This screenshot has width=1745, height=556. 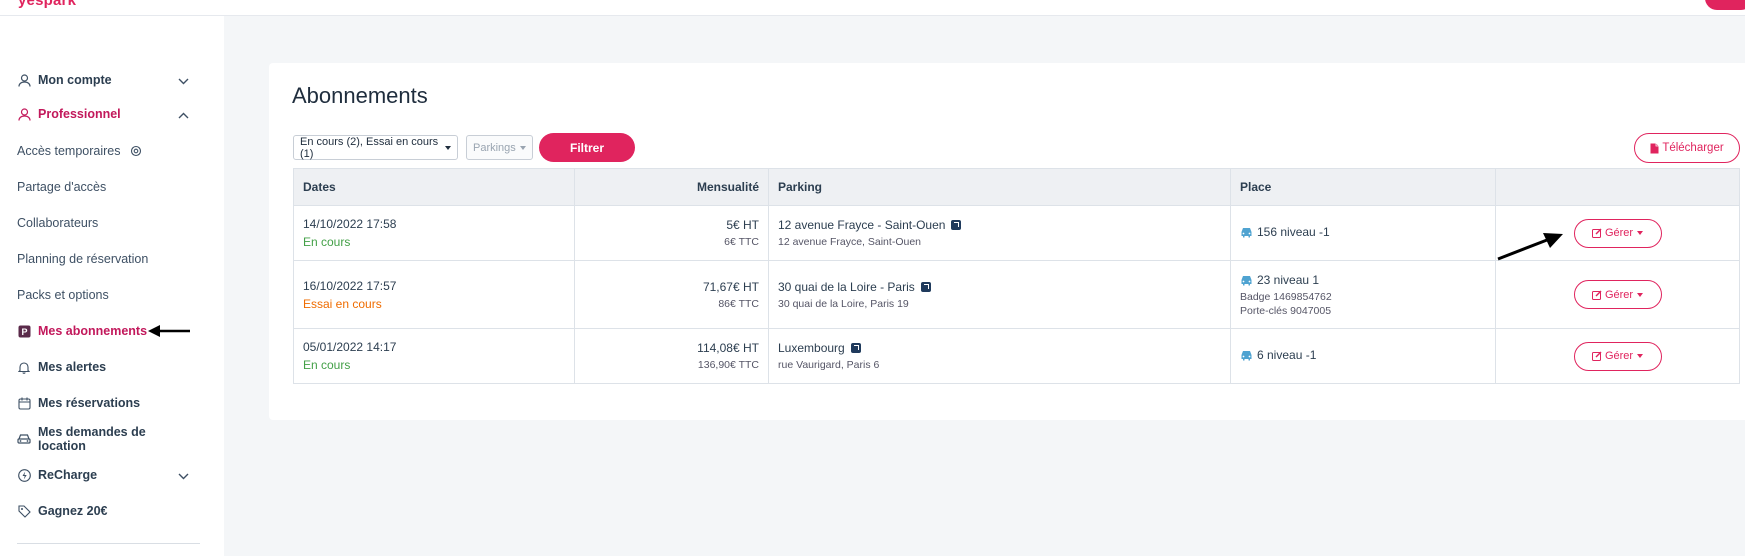 I want to click on tag-icon, so click(x=24, y=511).